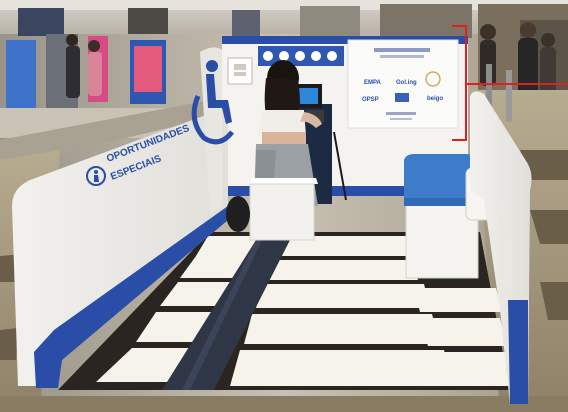 Image resolution: width=568 pixels, height=412 pixels. What do you see at coordinates (406, 83) in the screenshot?
I see `logo-goling: Gol.ing` at bounding box center [406, 83].